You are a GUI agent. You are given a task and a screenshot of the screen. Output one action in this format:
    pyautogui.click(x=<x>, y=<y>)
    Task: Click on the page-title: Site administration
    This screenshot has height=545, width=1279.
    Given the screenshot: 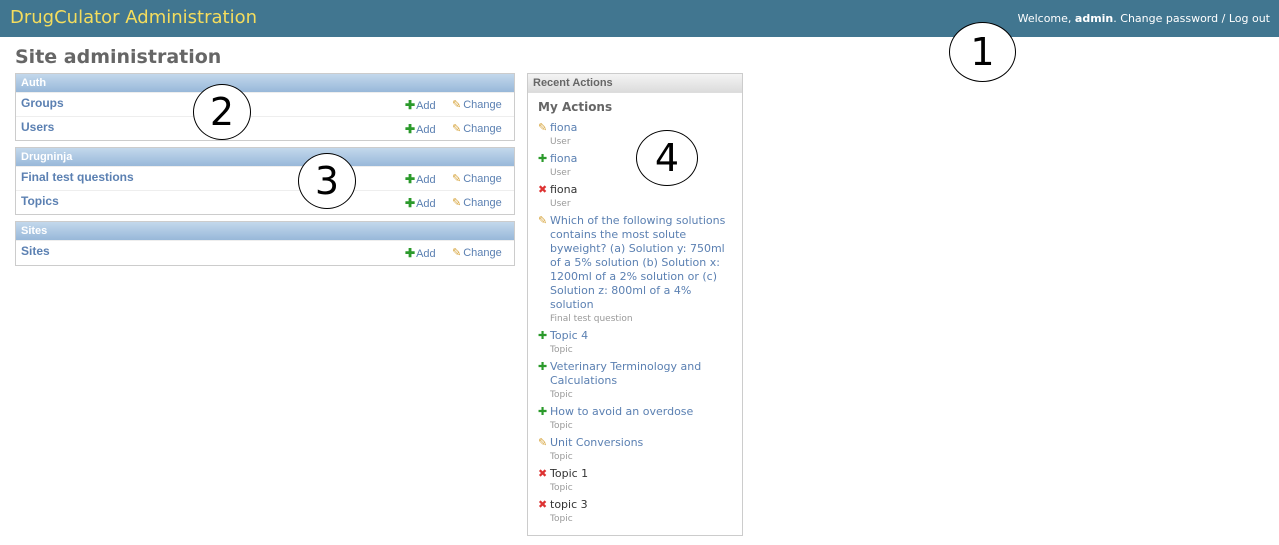 What is the action you would take?
    pyautogui.click(x=118, y=57)
    